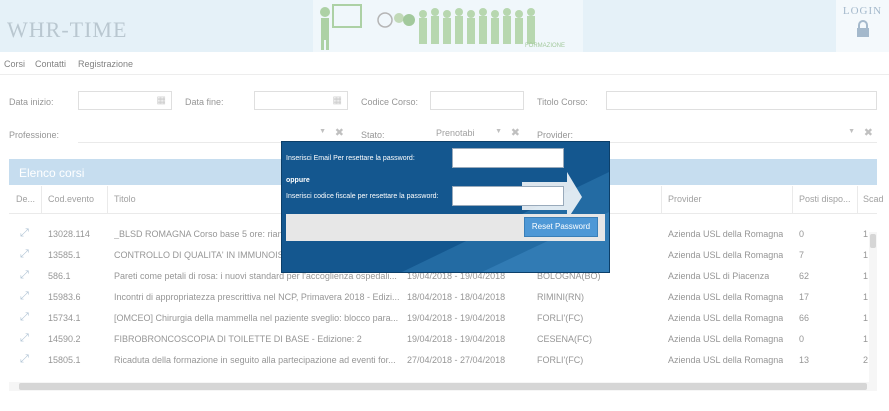  I want to click on oppure-label: oppure, so click(298, 180).